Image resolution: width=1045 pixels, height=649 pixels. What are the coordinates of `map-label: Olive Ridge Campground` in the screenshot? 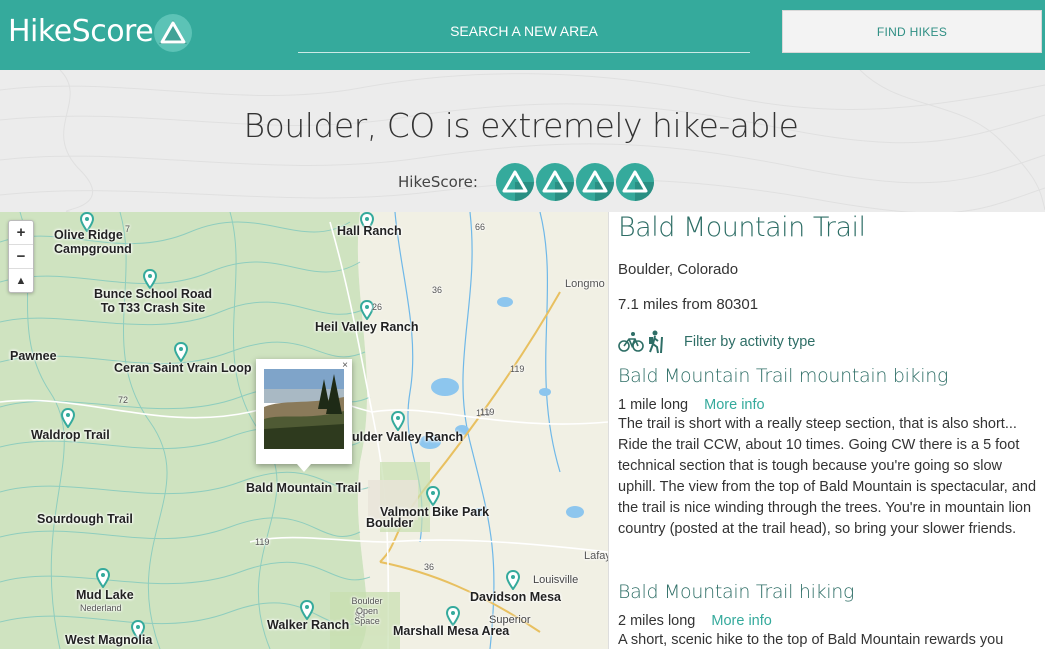 It's located at (93, 242).